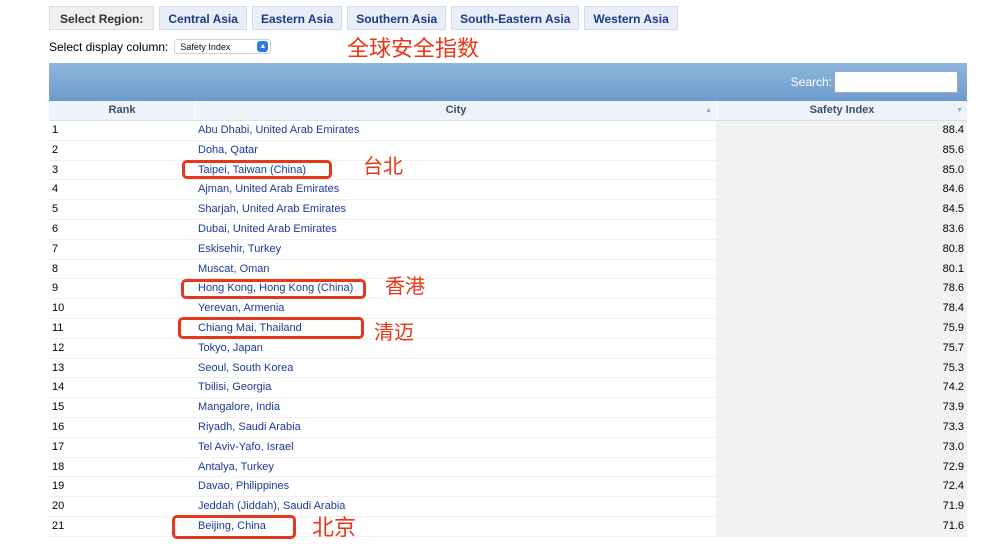 This screenshot has height=544, width=1000. Describe the element at coordinates (841, 427) in the screenshot. I see `safety-index-cell: 73.3` at that location.